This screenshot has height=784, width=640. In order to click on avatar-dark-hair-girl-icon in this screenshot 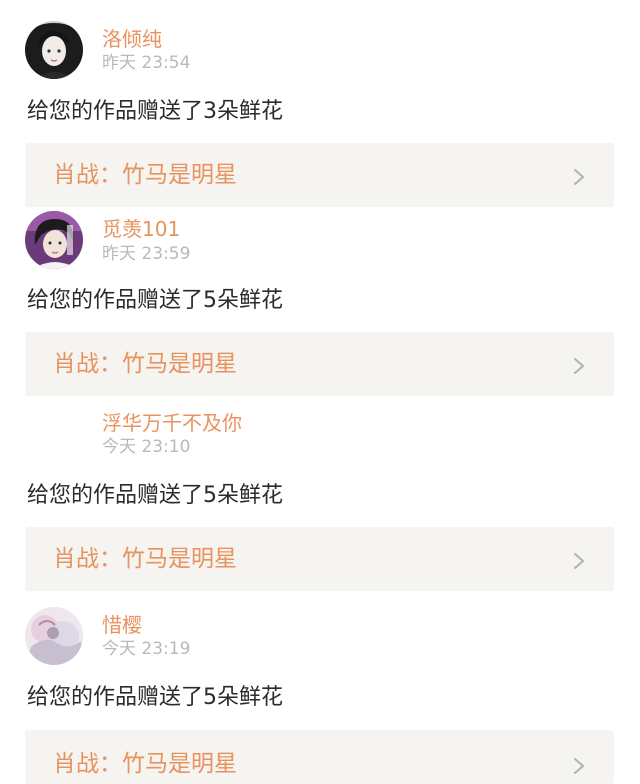, I will do `click(54, 50)`.